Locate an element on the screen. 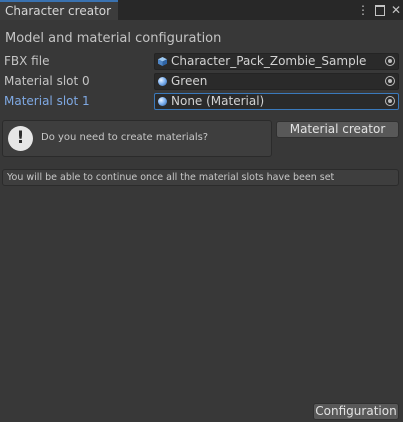 The image size is (403, 422). create-materials-helpbox: ! Do you need to create materials? is located at coordinates (137, 138).